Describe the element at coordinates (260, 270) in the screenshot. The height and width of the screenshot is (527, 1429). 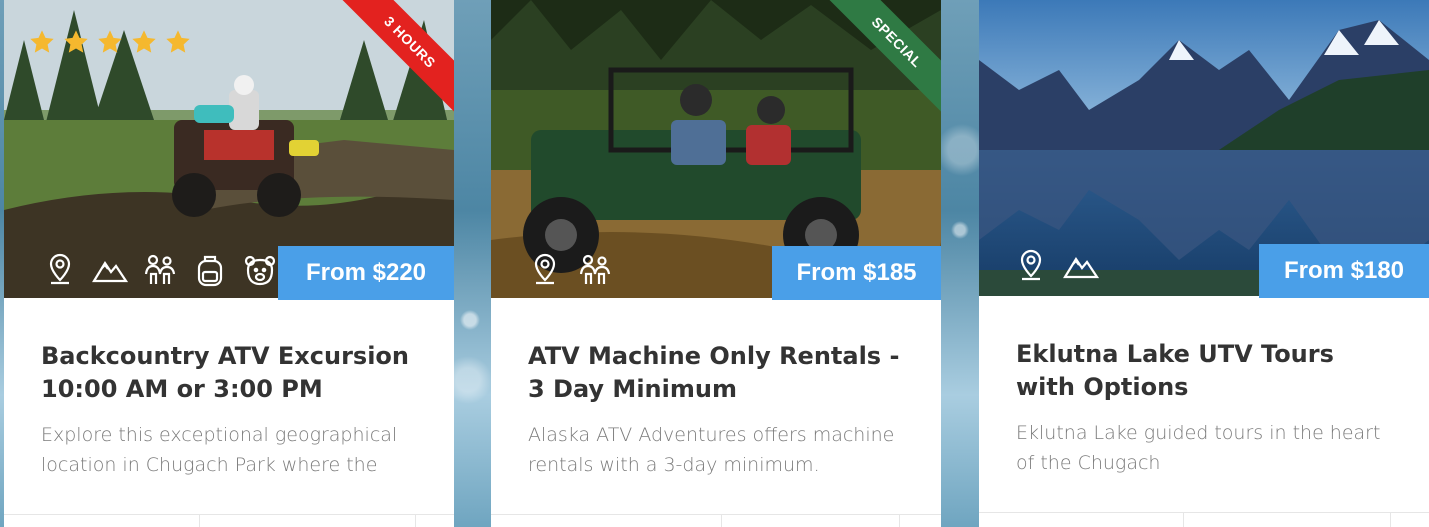
I see `bear-icon` at that location.